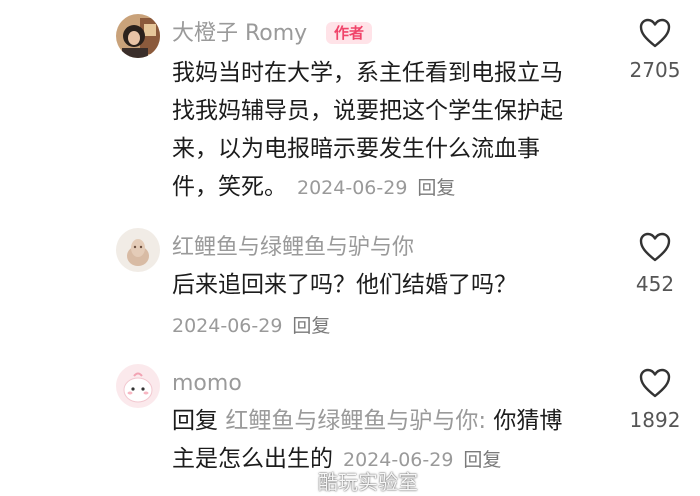 This screenshot has height=496, width=700. Describe the element at coordinates (356, 149) in the screenshot. I see `comment-text-line: 来，以为电报暗示要发生什么流血事` at that location.